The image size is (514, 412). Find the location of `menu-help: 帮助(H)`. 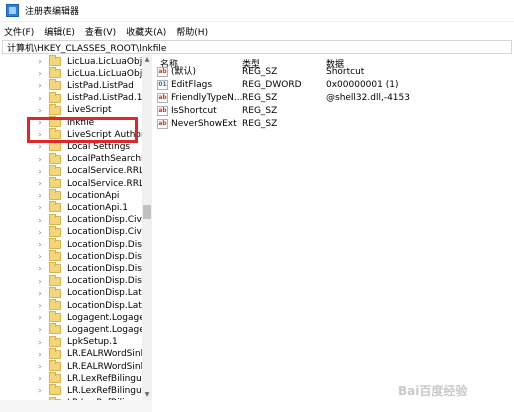

menu-help: 帮助(H) is located at coordinates (192, 31).